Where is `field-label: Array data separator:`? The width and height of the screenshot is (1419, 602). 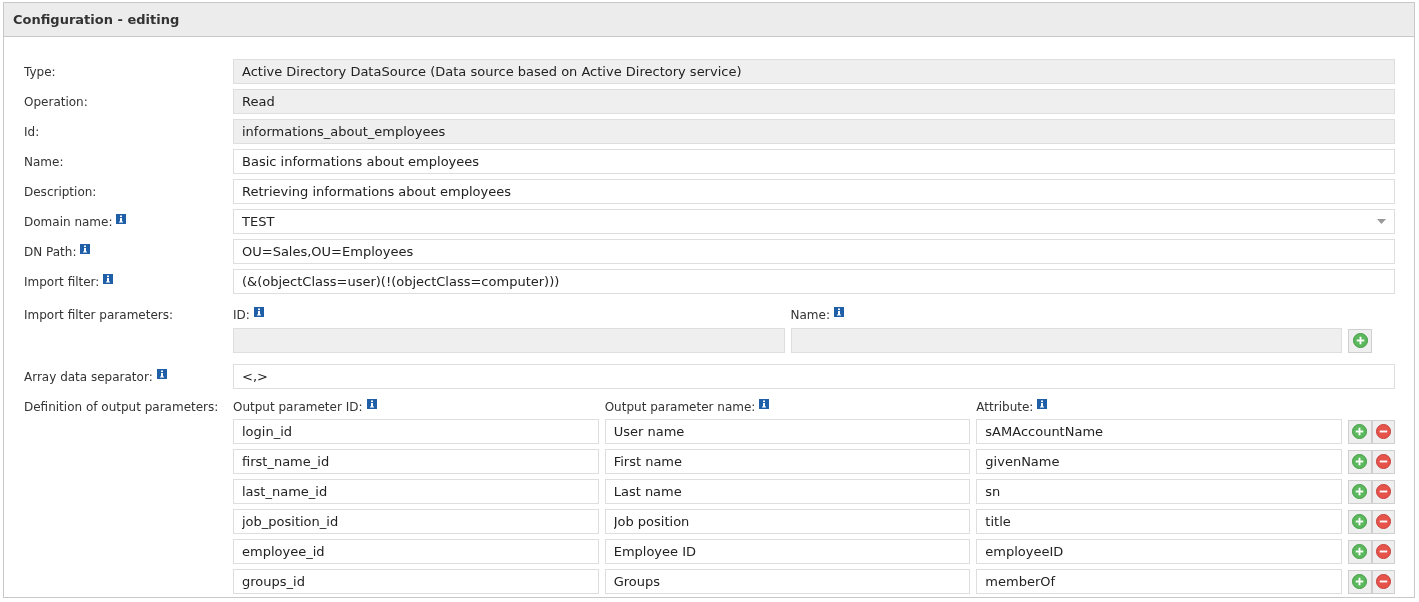
field-label: Array data separator: is located at coordinates (88, 377).